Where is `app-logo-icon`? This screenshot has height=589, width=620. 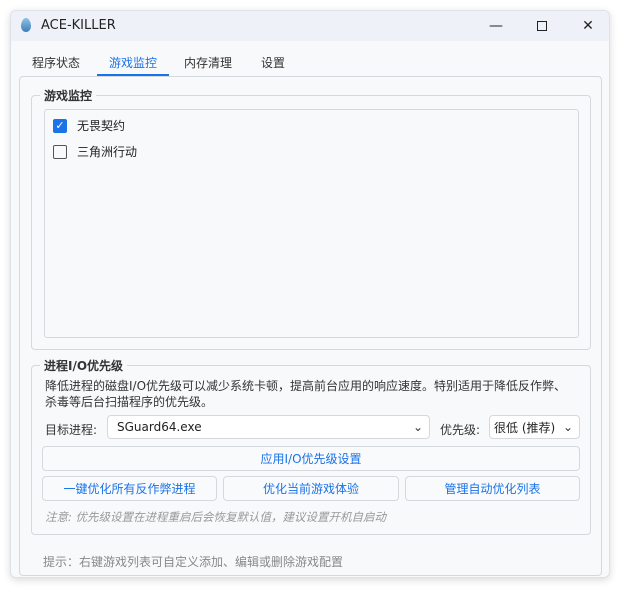 app-logo-icon is located at coordinates (26, 25).